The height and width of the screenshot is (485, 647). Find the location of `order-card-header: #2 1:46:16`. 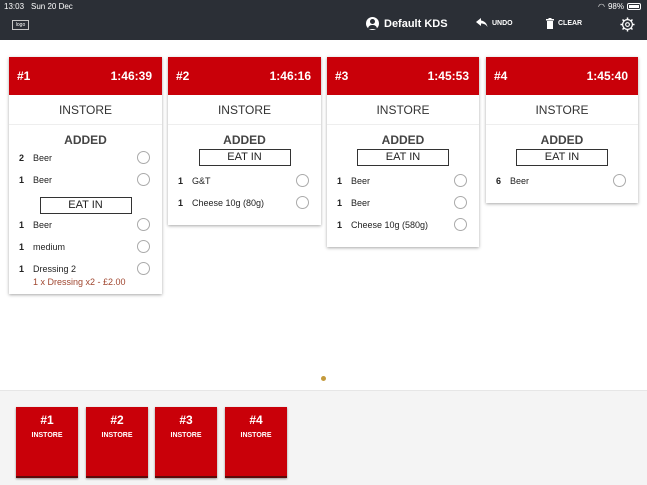

order-card-header: #2 1:46:16 is located at coordinates (244, 76).